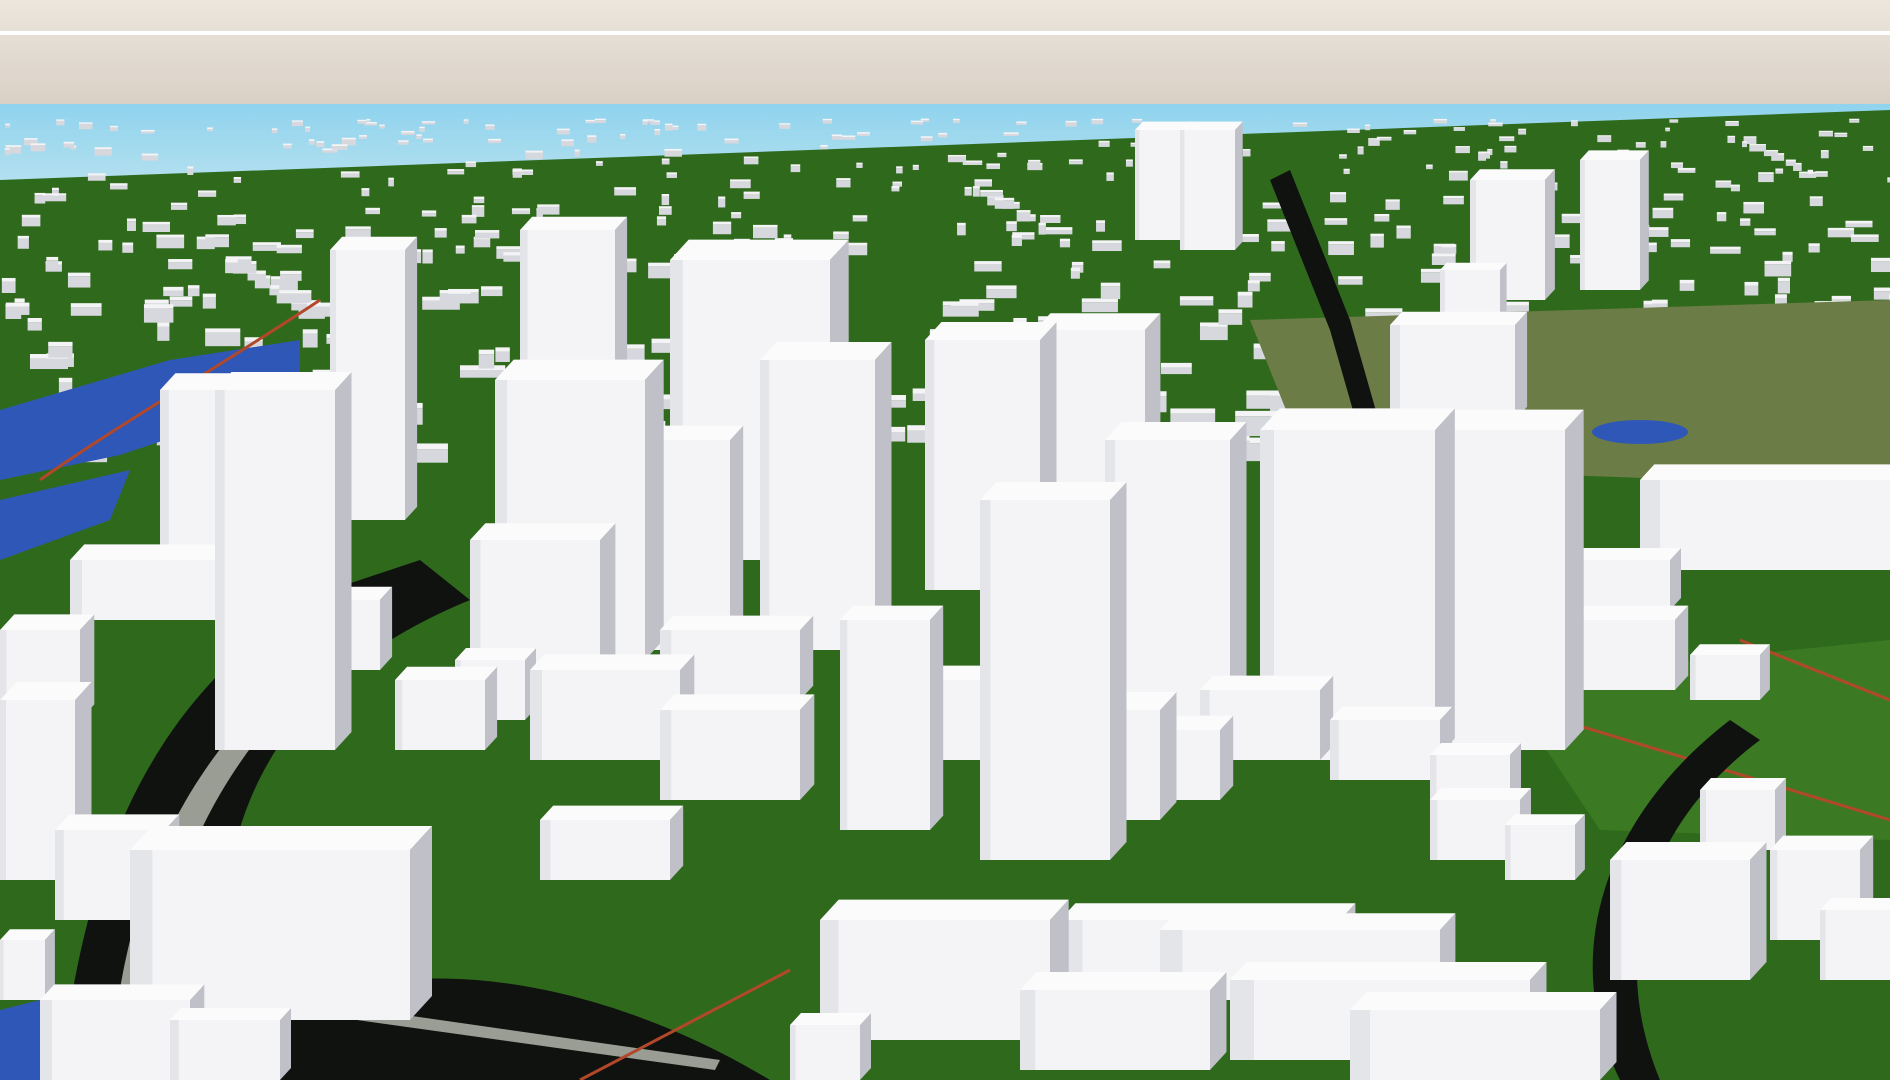 This screenshot has height=1080, width=1890. I want to click on park-pond, so click(1640, 432).